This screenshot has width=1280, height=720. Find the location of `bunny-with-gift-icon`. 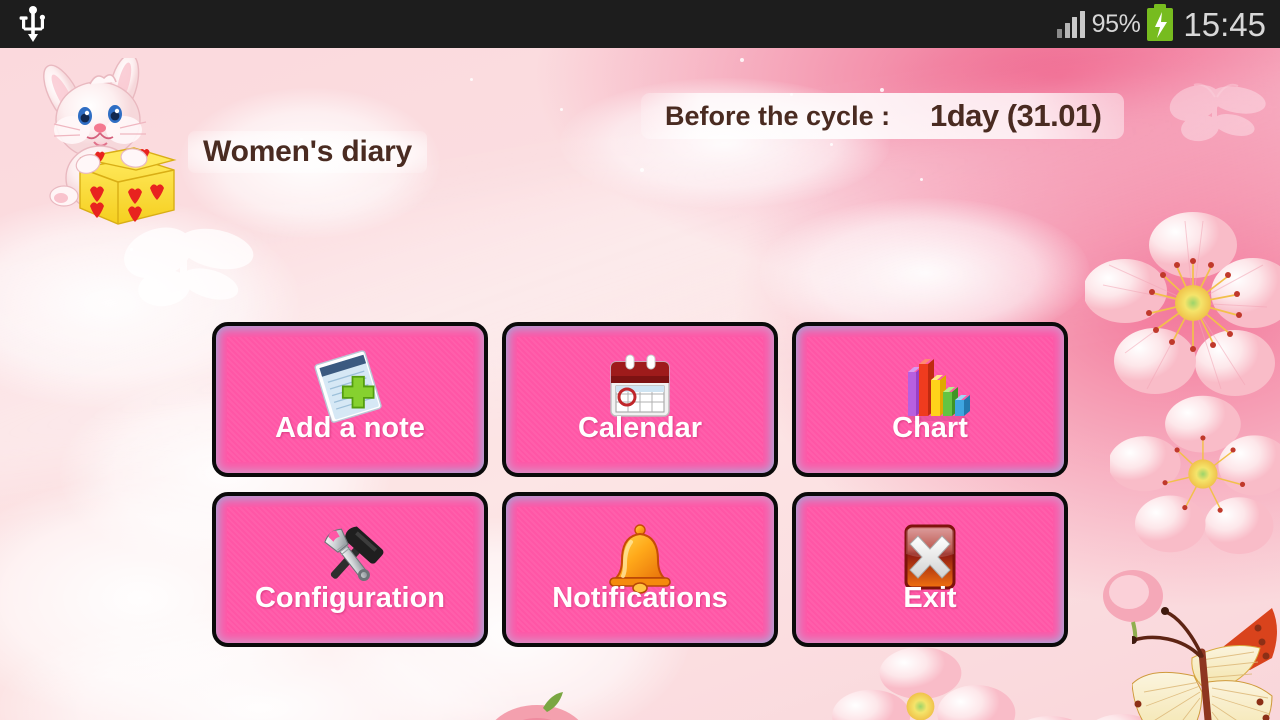

bunny-with-gift-icon is located at coordinates (110, 141).